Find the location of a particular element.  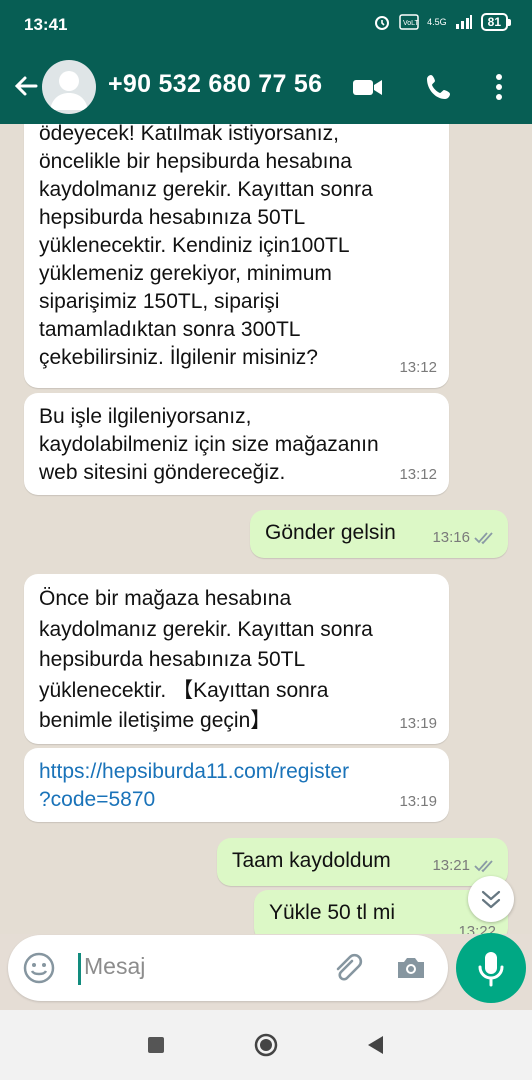

text-cursor is located at coordinates (79, 969).